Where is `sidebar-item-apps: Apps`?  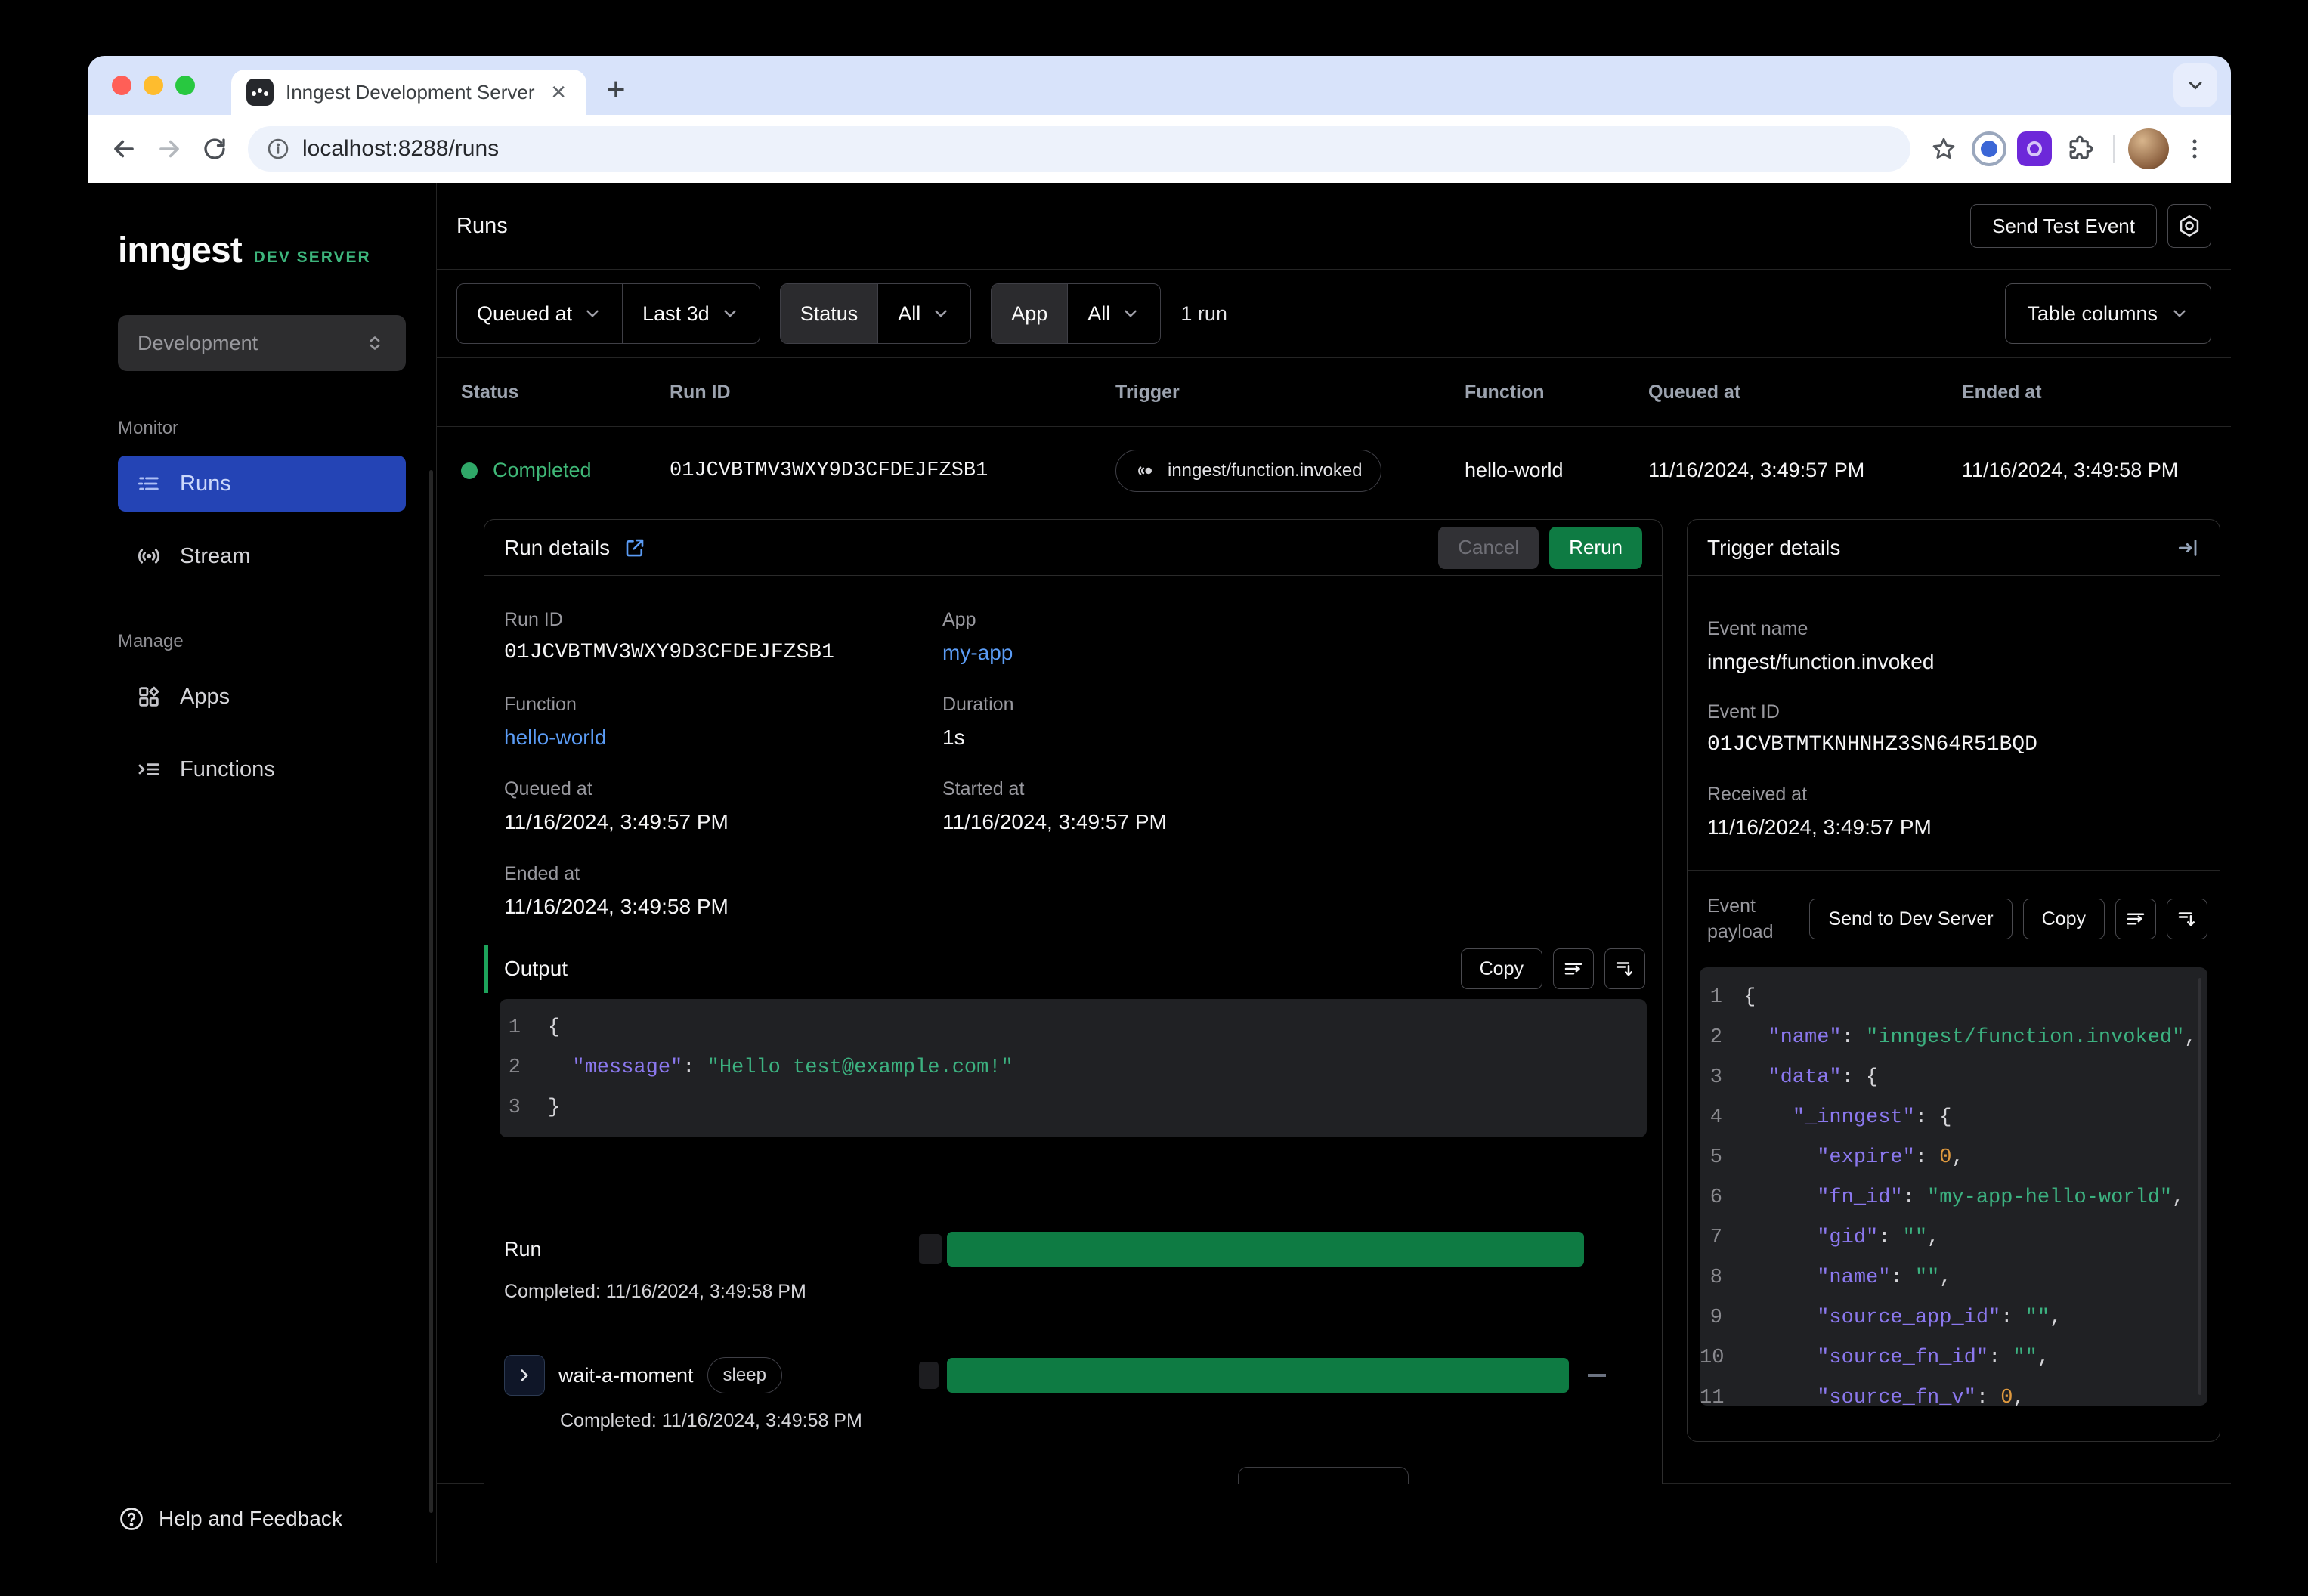
sidebar-item-apps: Apps is located at coordinates (262, 697).